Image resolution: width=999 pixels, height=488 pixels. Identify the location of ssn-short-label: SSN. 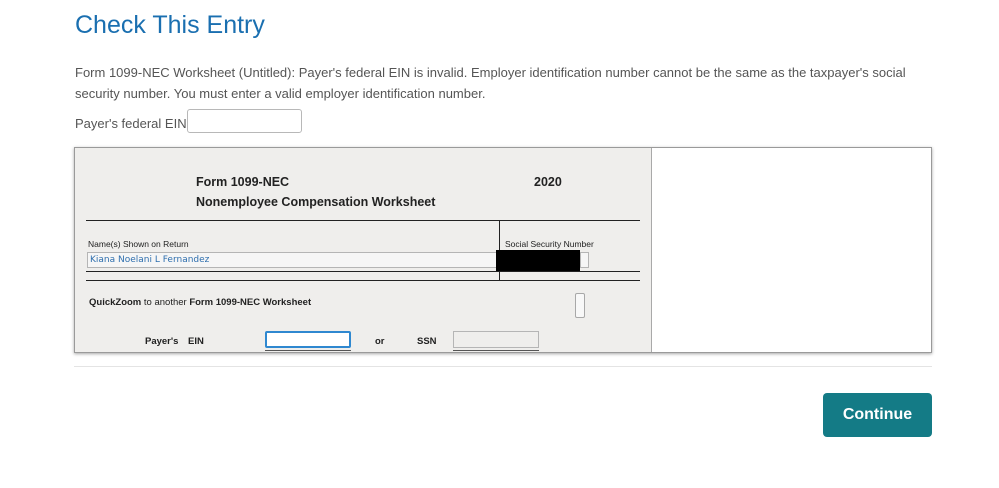
(427, 341).